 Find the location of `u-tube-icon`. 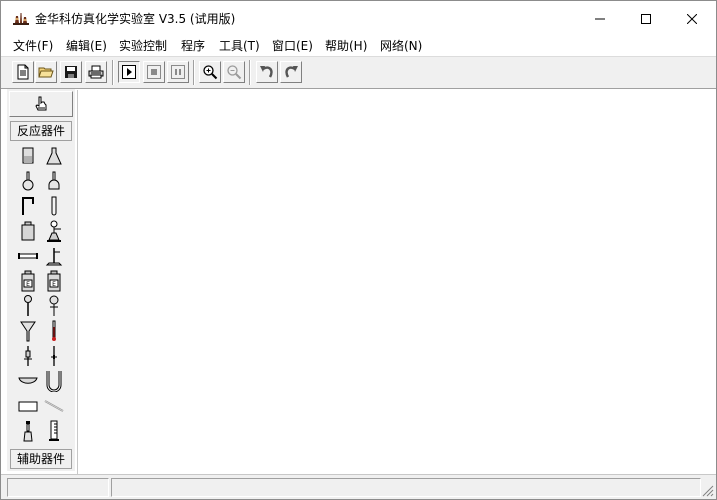

u-tube-icon is located at coordinates (54, 380).